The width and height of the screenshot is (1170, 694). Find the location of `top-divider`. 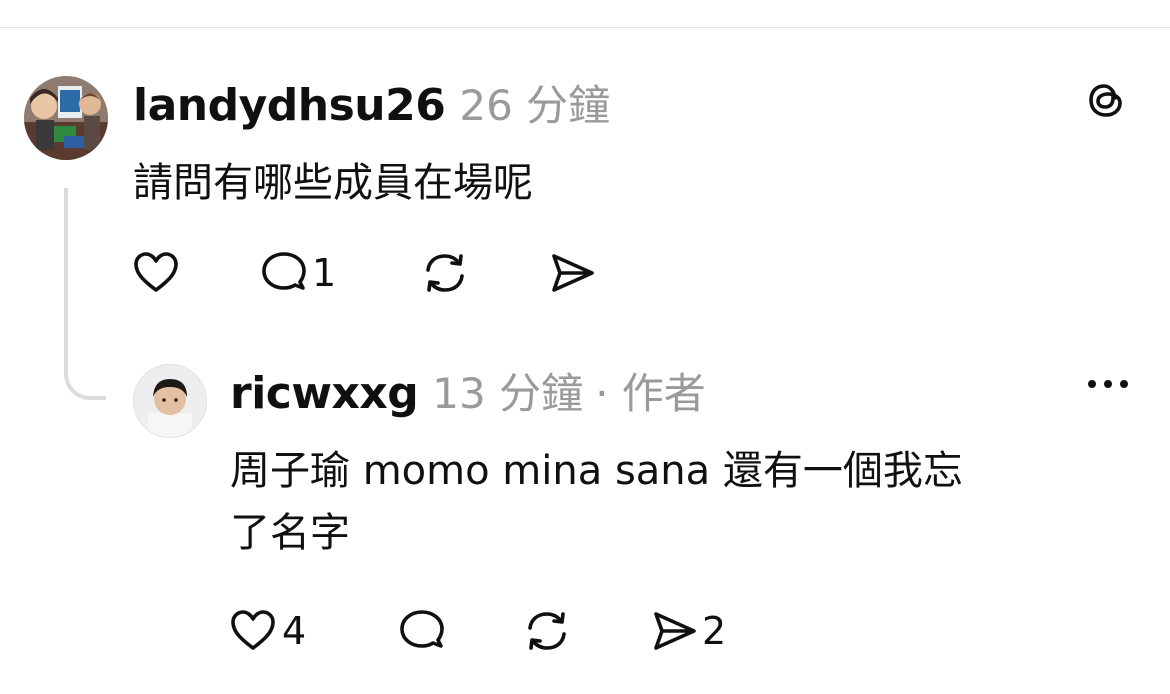

top-divider is located at coordinates (585, 27).